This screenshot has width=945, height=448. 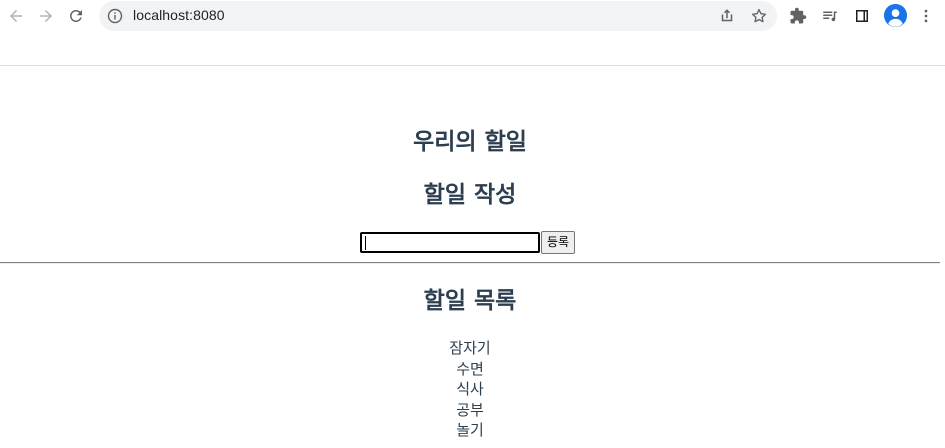 What do you see at coordinates (470, 368) in the screenshot?
I see `todo-item: 수면` at bounding box center [470, 368].